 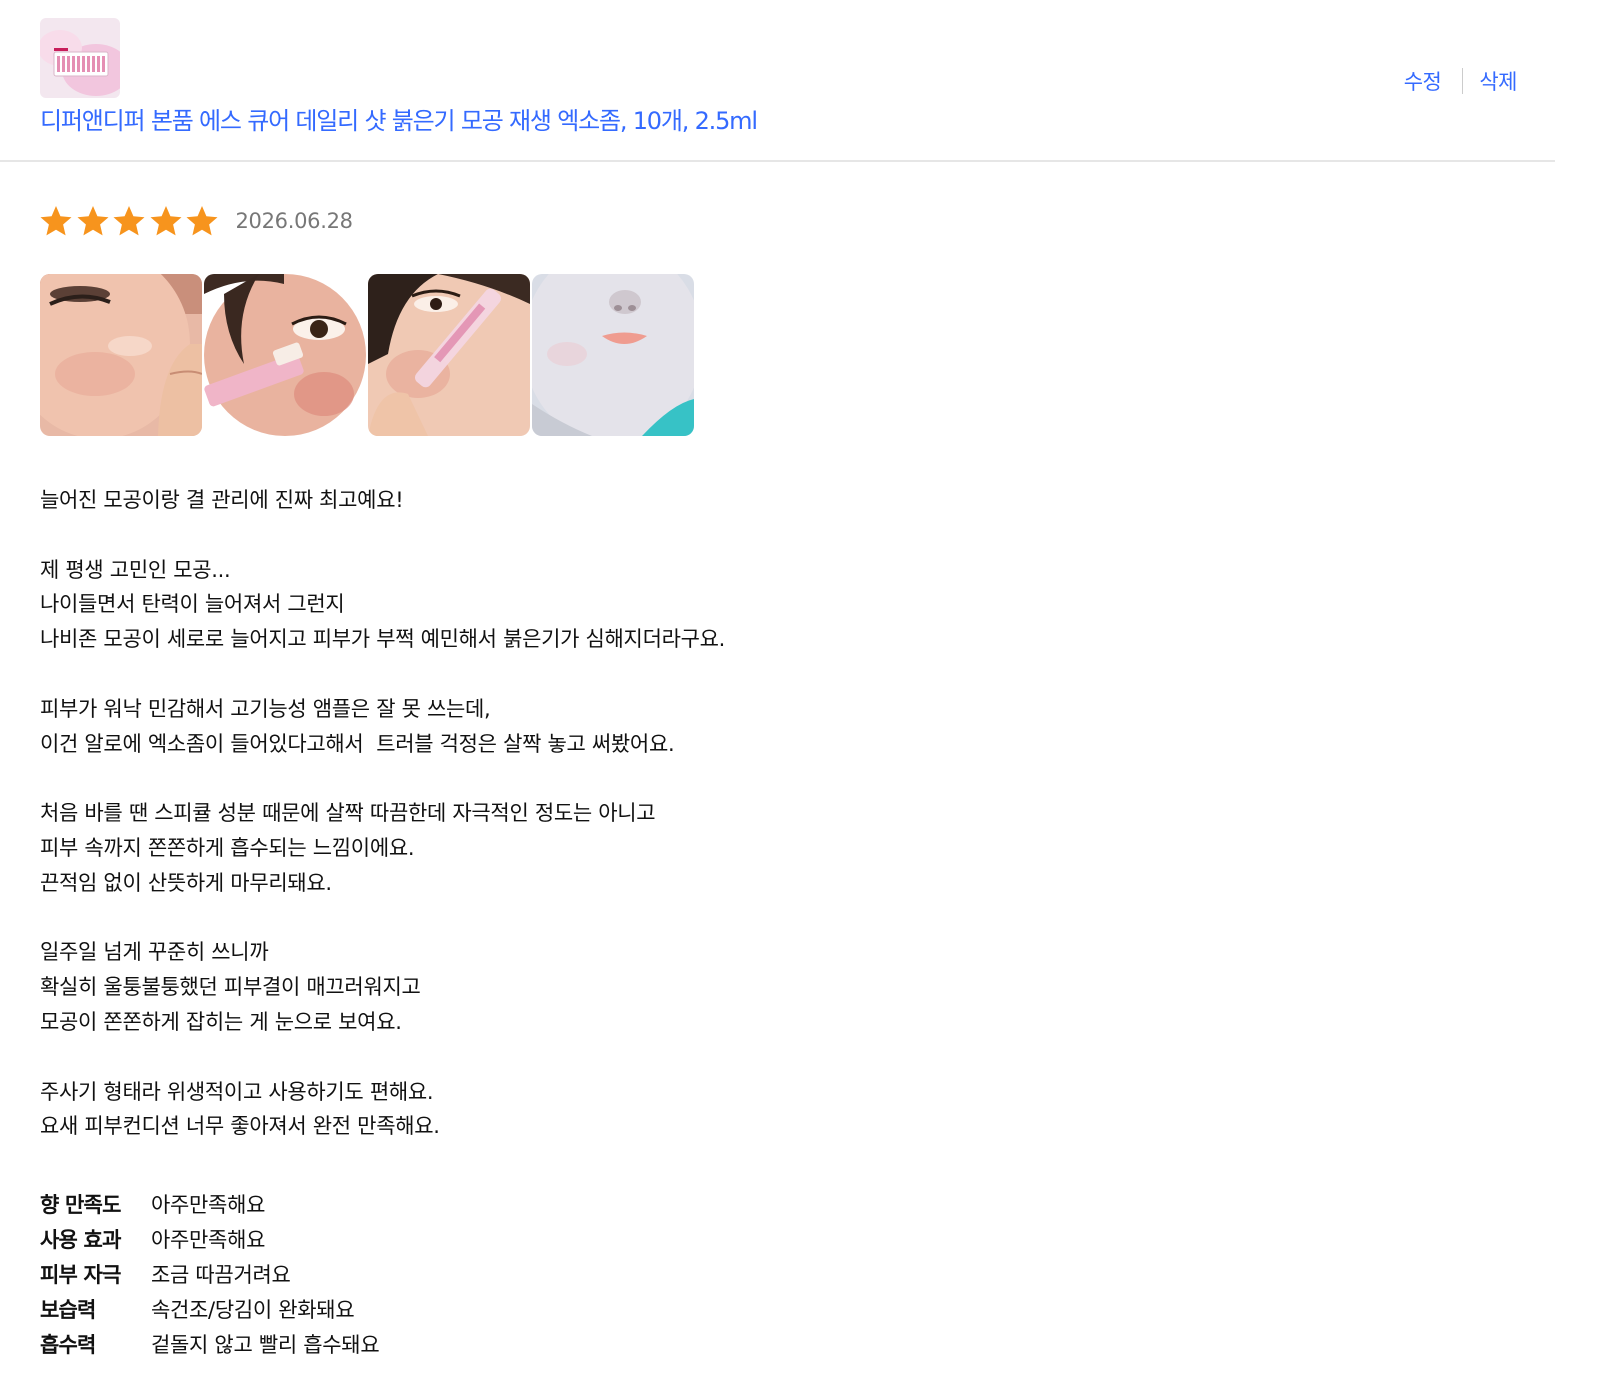 I want to click on ampoule-eye-photo, so click(x=285, y=355).